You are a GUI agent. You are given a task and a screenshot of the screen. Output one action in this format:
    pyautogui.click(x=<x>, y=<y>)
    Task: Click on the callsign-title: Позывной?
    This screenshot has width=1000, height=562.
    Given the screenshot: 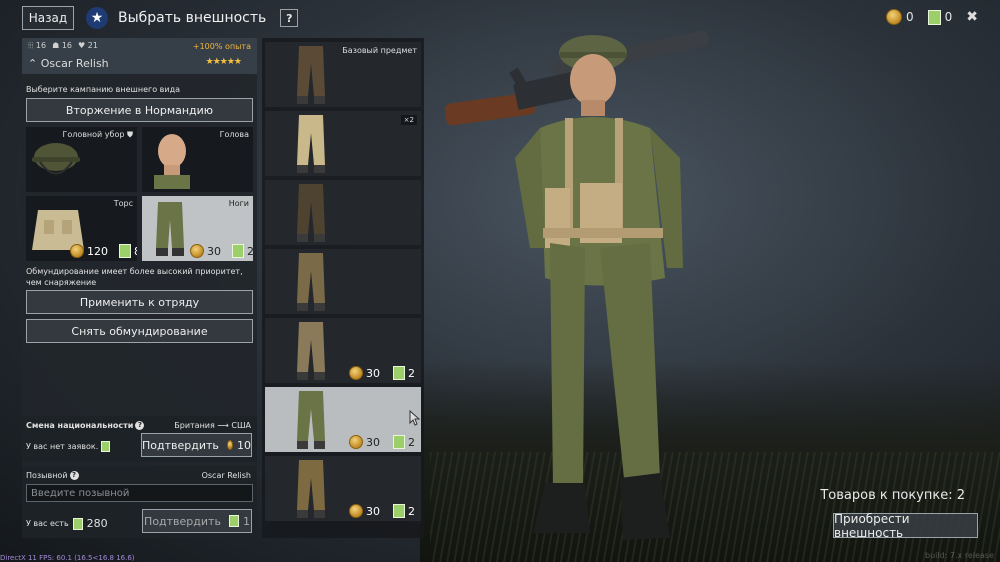 What is the action you would take?
    pyautogui.click(x=52, y=475)
    